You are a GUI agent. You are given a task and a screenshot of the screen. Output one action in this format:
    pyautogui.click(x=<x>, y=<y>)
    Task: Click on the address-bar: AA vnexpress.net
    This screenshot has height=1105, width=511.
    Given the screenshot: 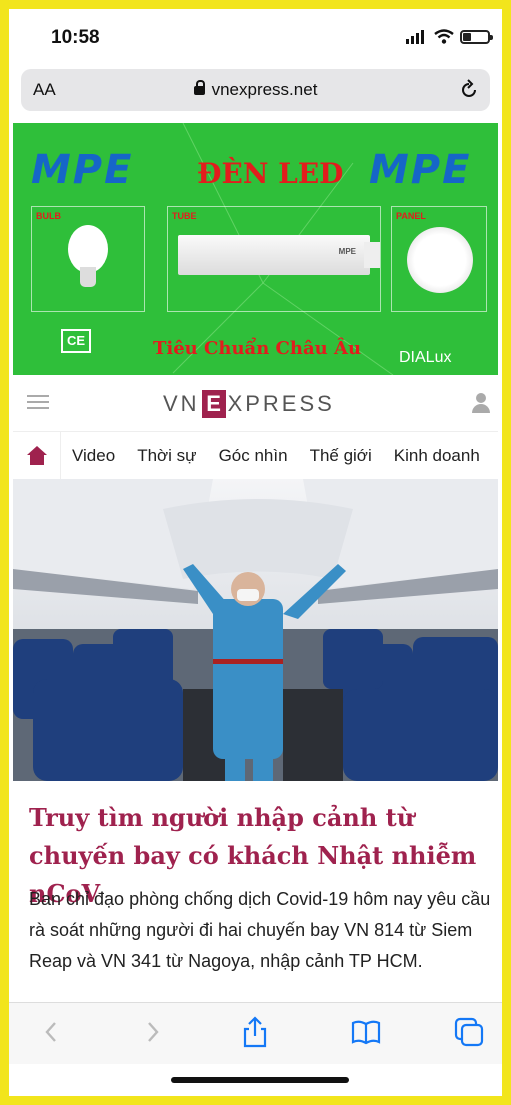 What is the action you would take?
    pyautogui.click(x=255, y=90)
    